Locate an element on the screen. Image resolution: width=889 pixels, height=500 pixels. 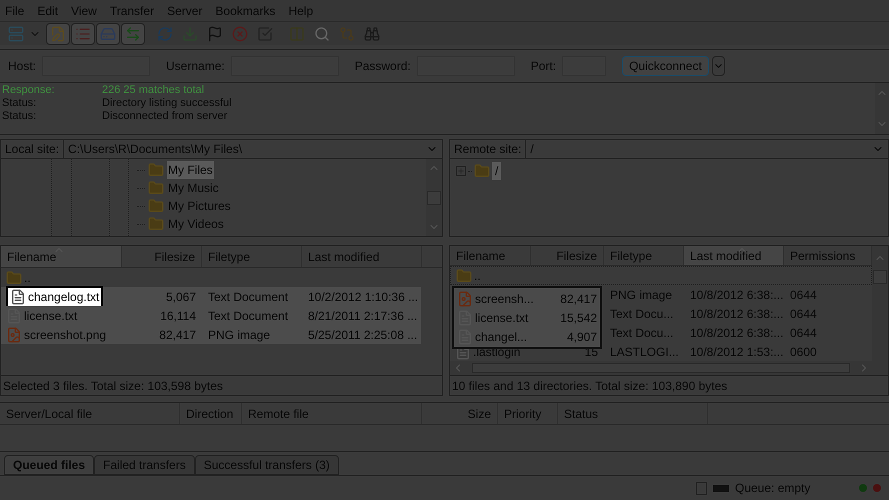
file-row: .. is located at coordinates (211, 277).